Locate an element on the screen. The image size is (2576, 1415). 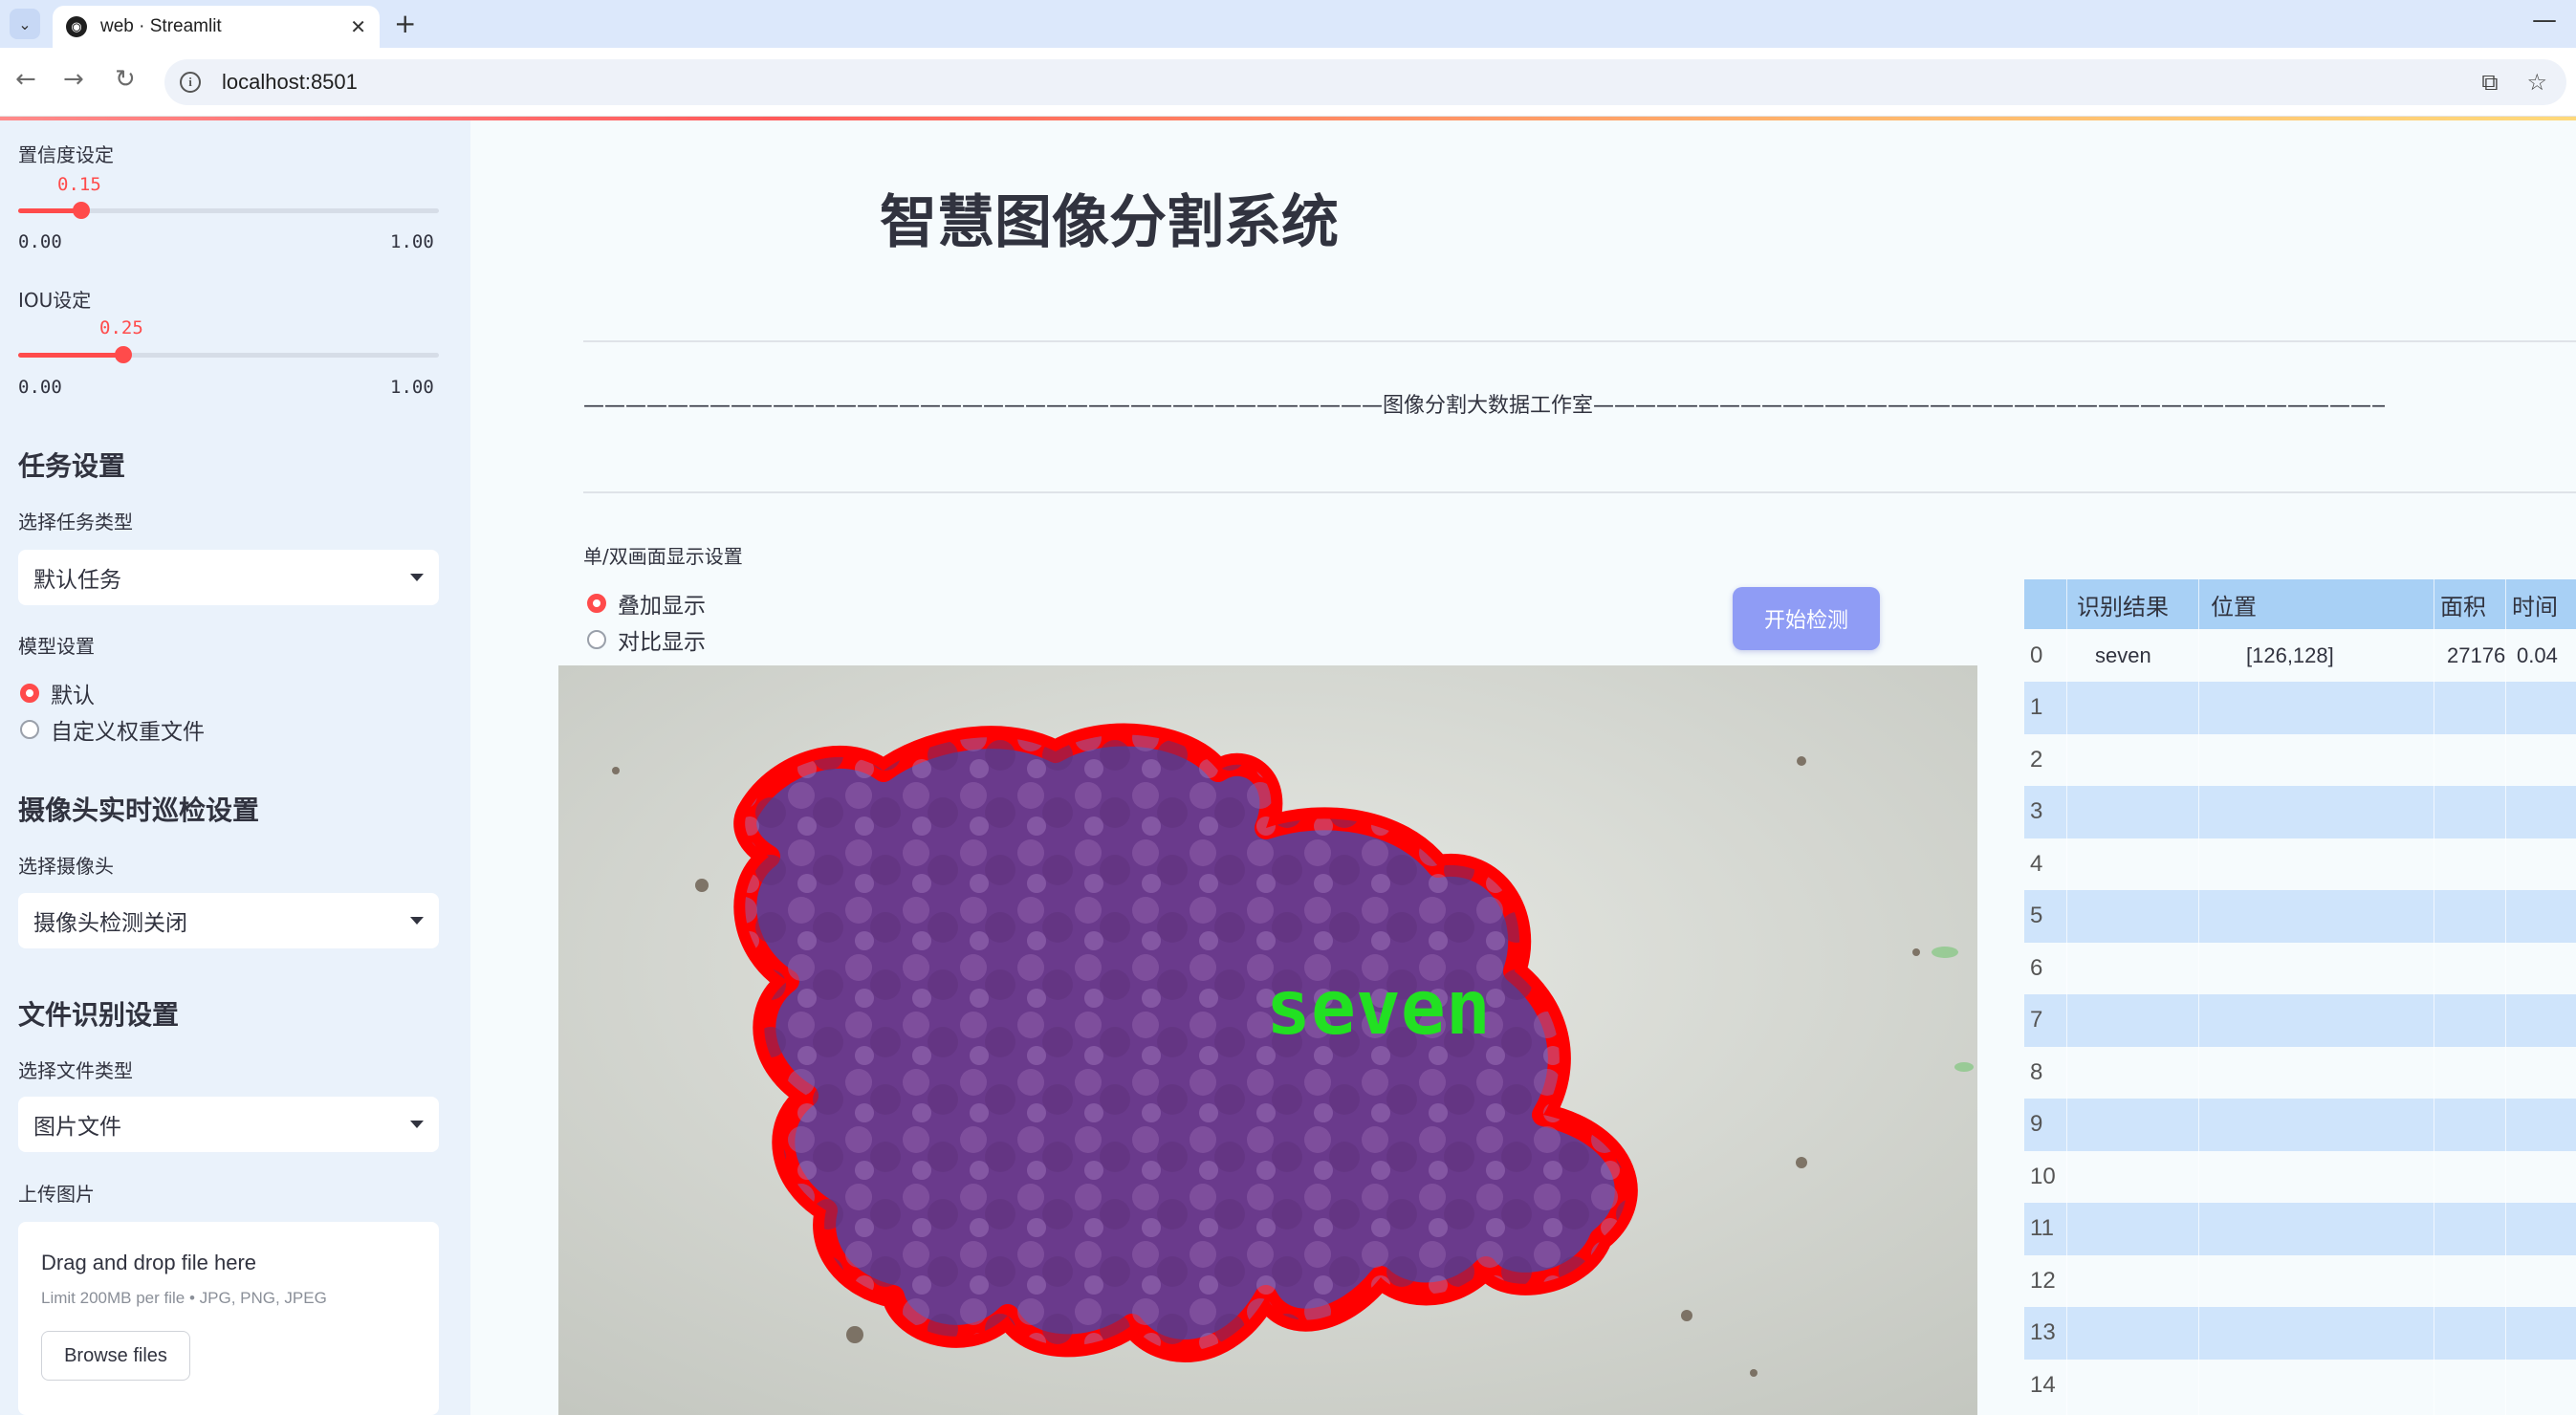
site-info-icon: i is located at coordinates (190, 82).